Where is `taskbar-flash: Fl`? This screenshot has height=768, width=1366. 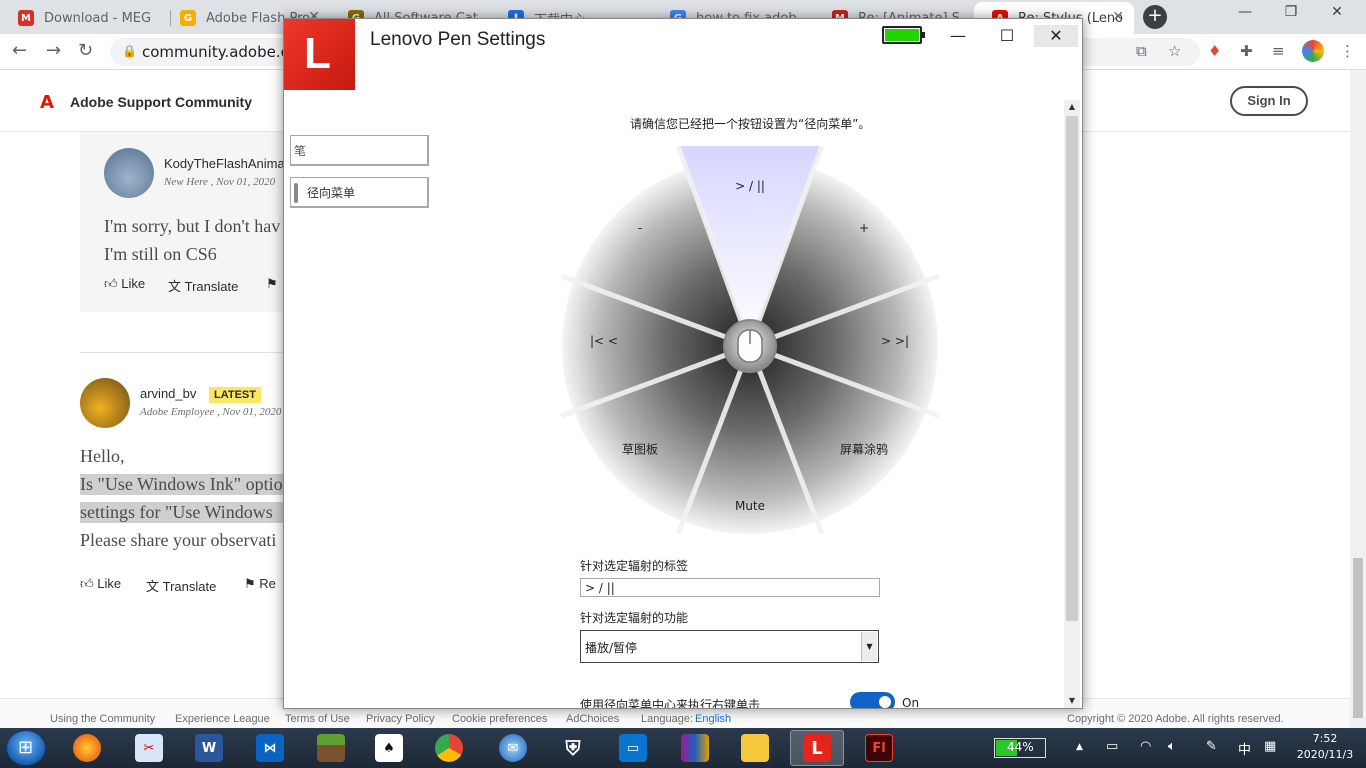 taskbar-flash: Fl is located at coordinates (879, 748).